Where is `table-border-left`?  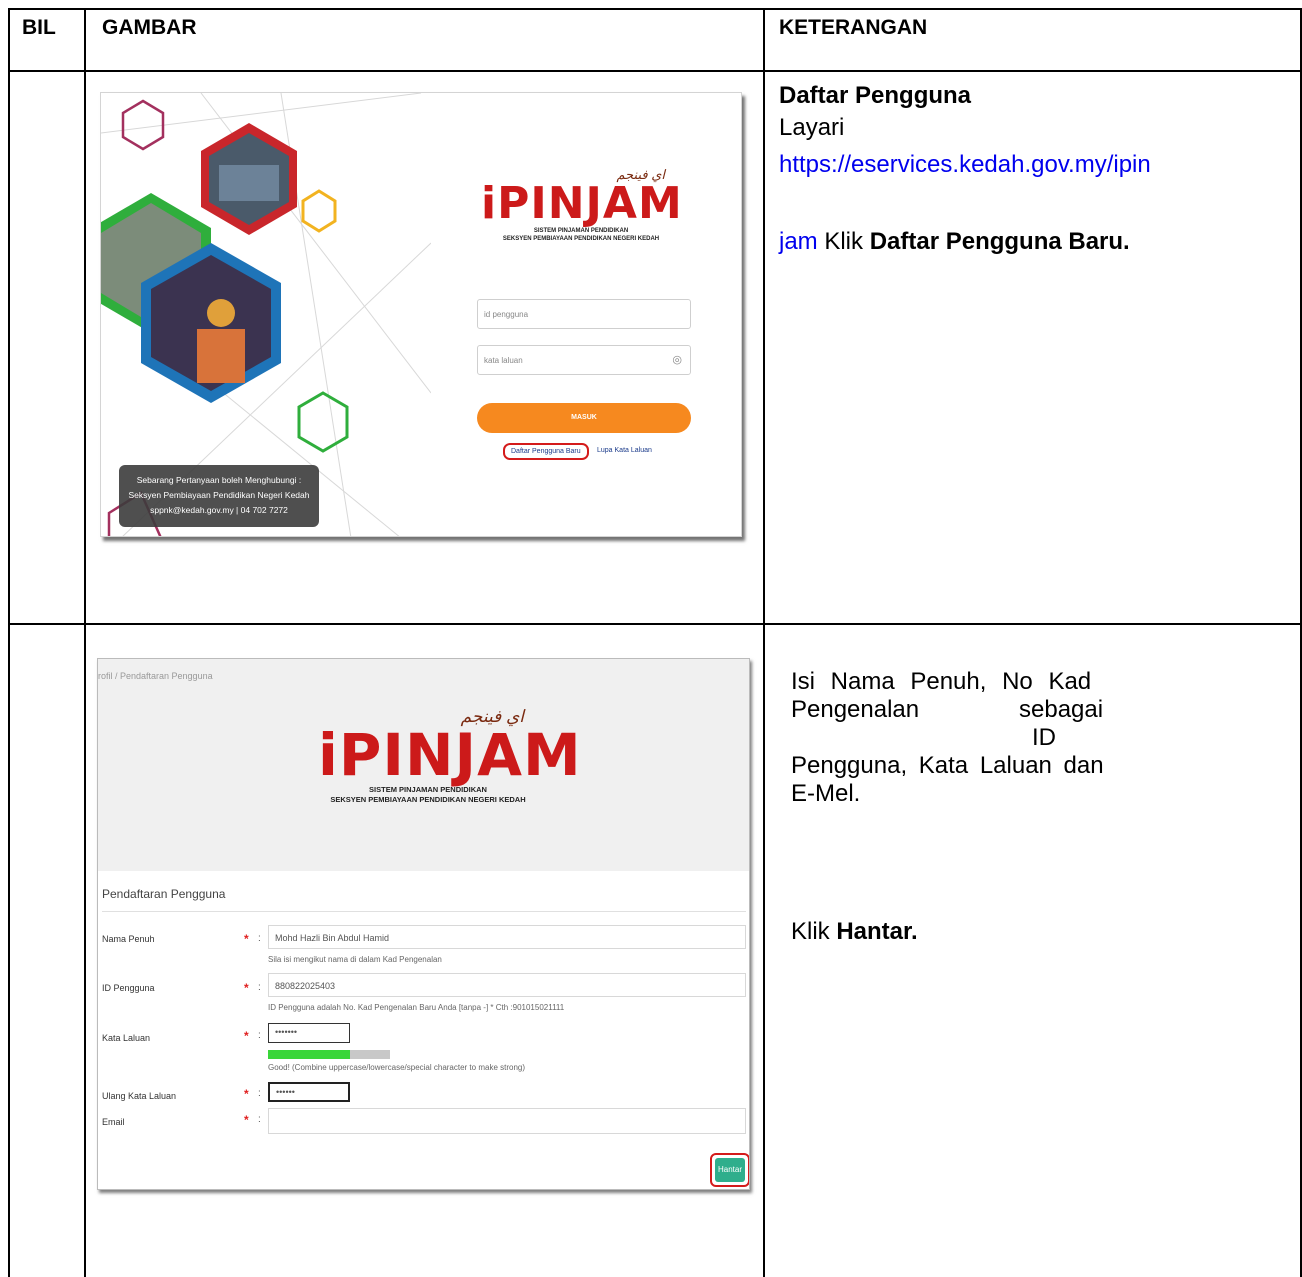
table-border-left is located at coordinates (9, 642).